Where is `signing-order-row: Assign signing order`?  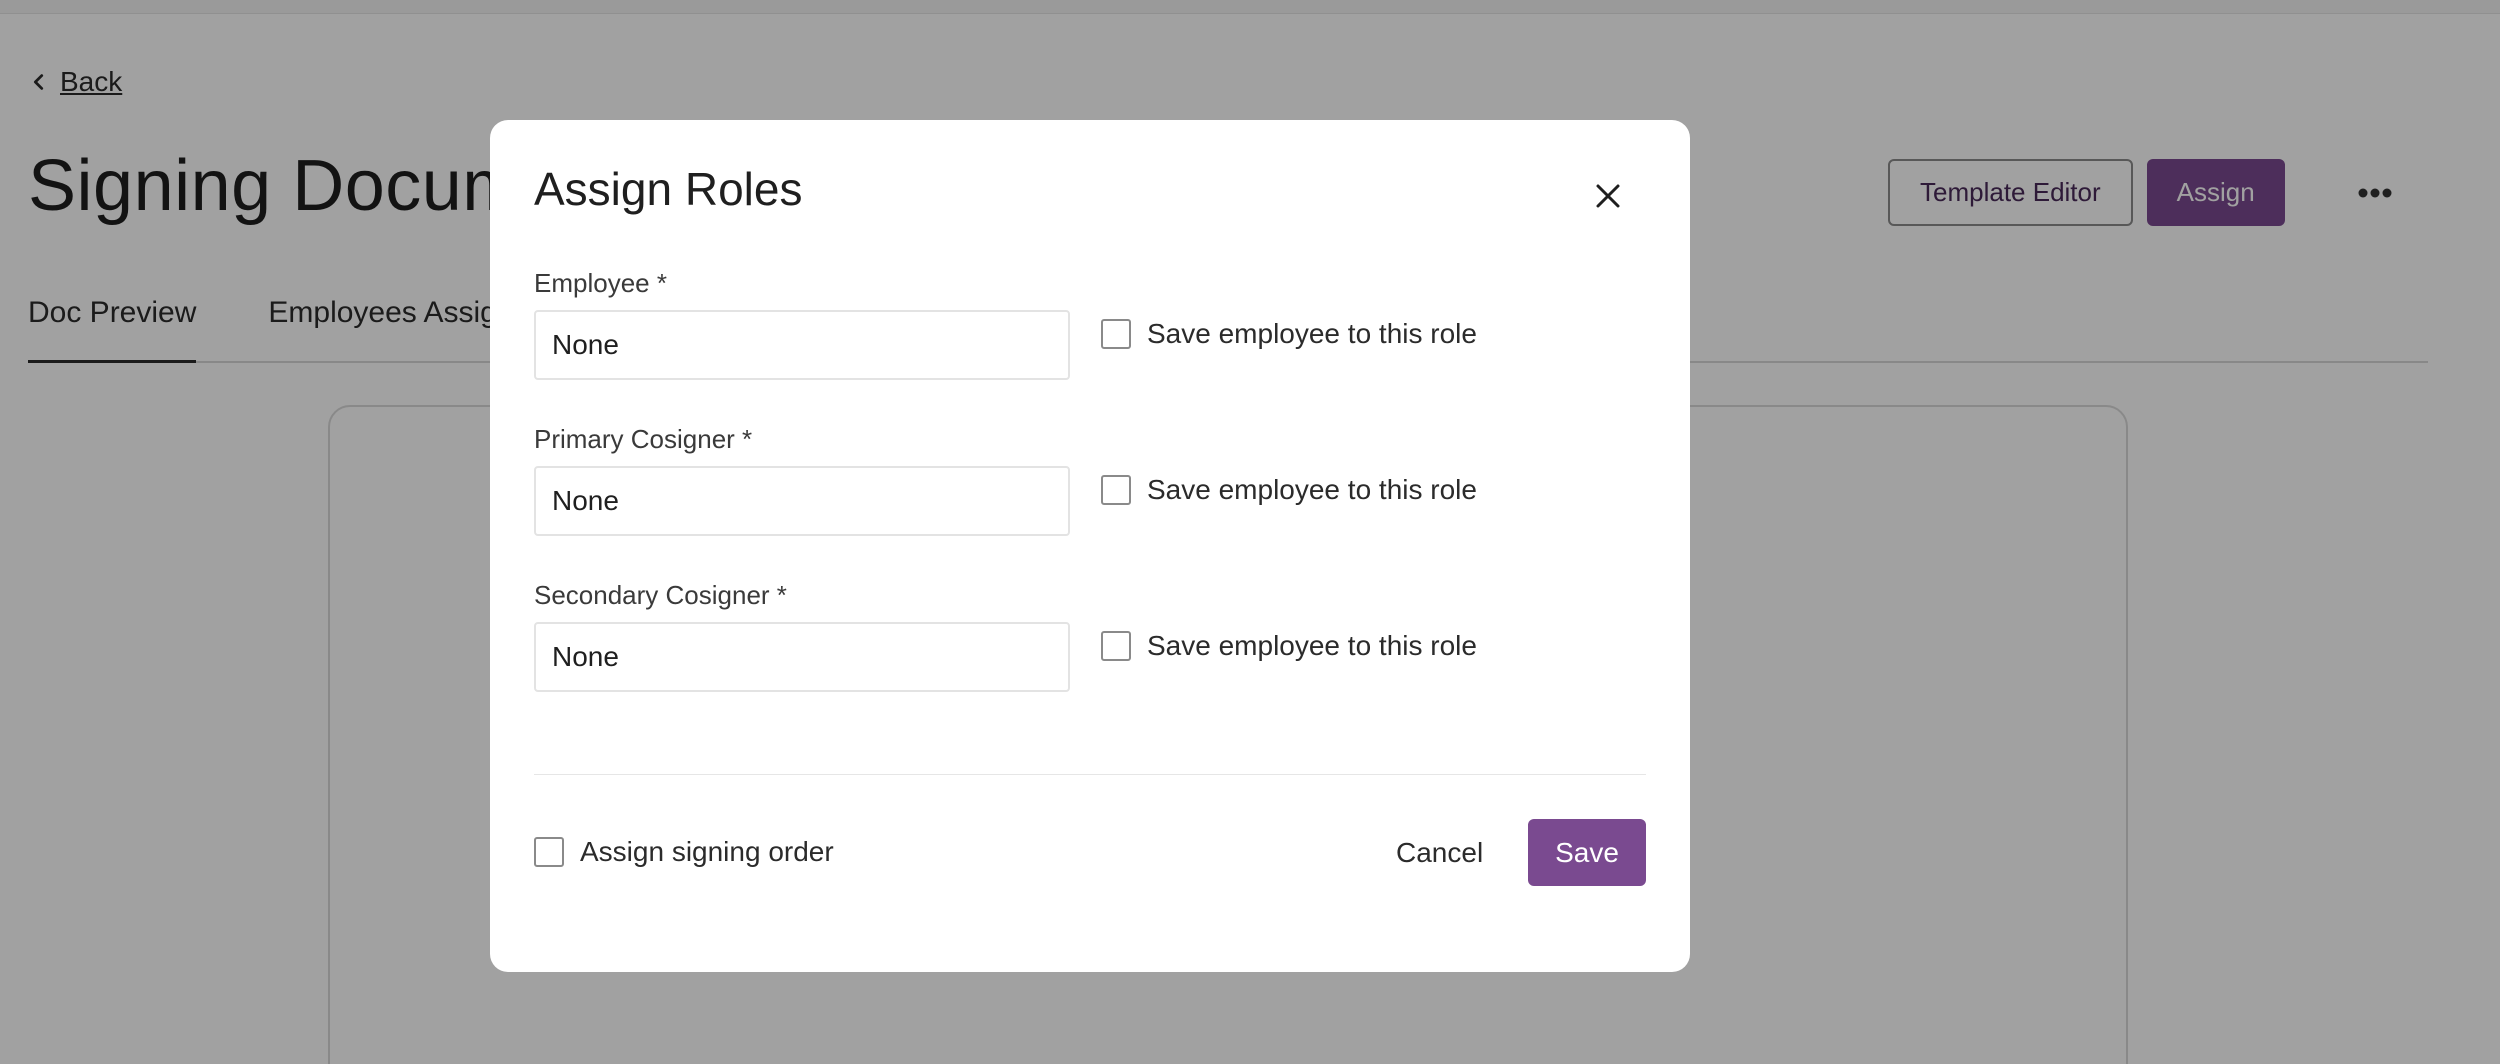
signing-order-row: Assign signing order is located at coordinates (684, 852).